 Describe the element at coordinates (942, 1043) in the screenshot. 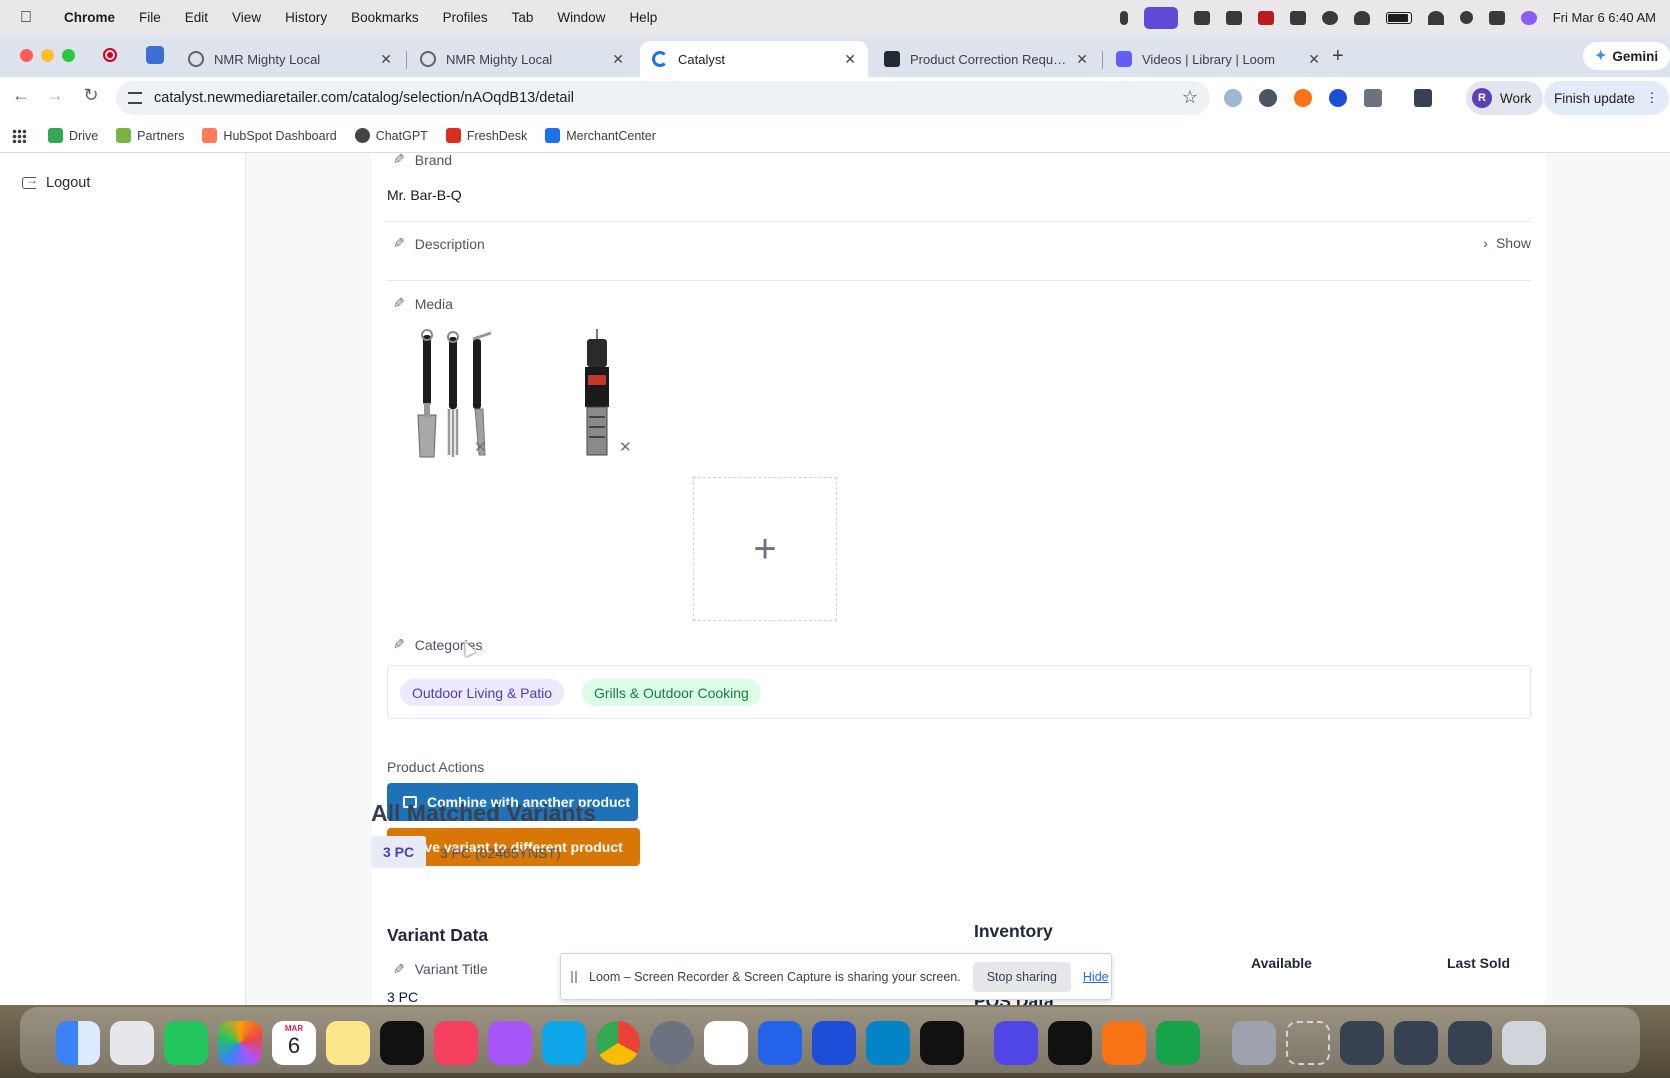

I see `navigation-app-icon` at that location.